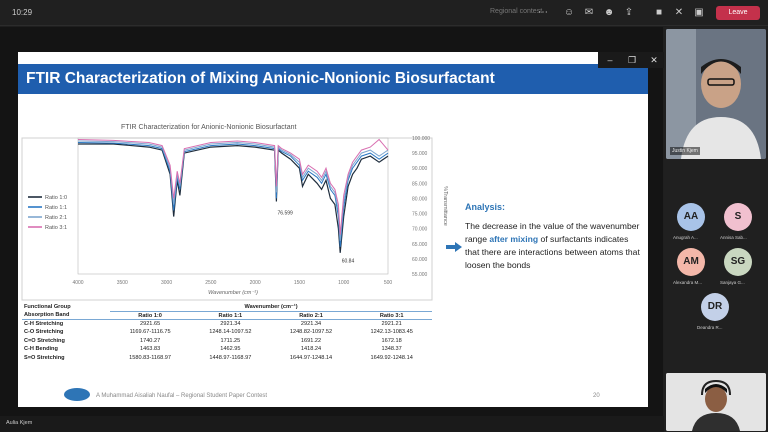 Image resolution: width=768 pixels, height=432 pixels. What do you see at coordinates (56, 198) in the screenshot?
I see `legend-label: Ratio 1:0` at bounding box center [56, 198].